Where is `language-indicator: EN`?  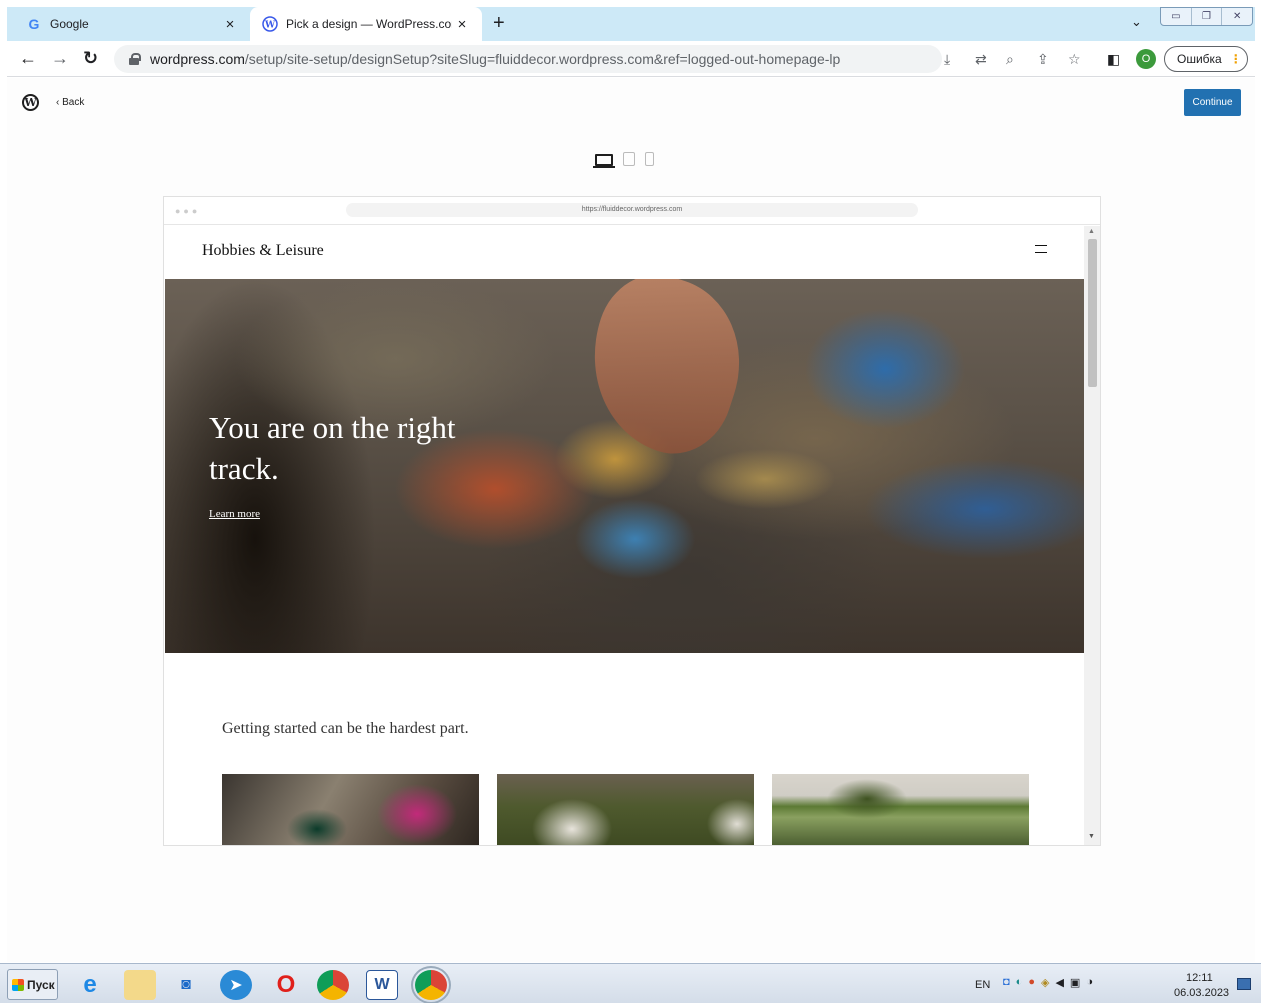 language-indicator: EN is located at coordinates (982, 985).